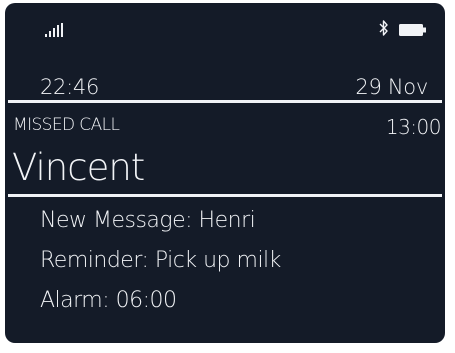 This screenshot has height=353, width=455. I want to click on battery-icon, so click(412, 30).